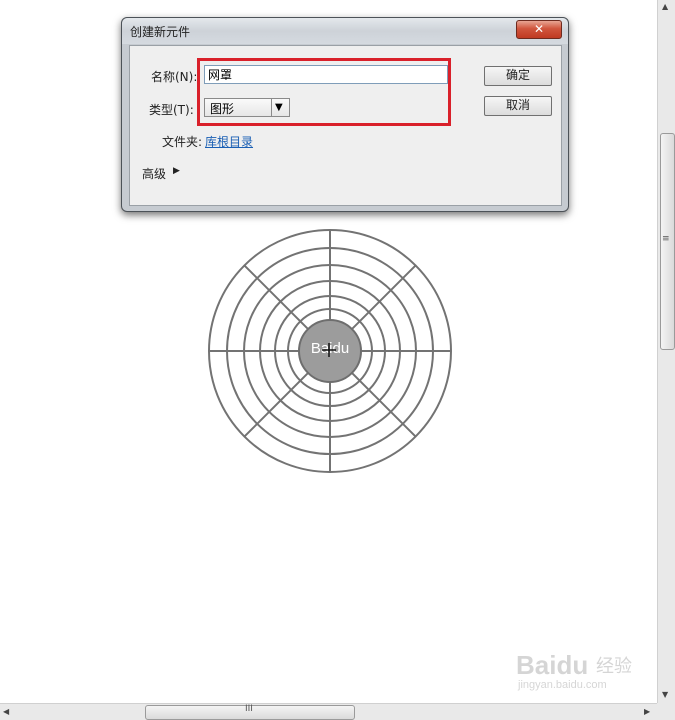 The image size is (675, 720). I want to click on folder-label: 文件夹:, so click(182, 142).